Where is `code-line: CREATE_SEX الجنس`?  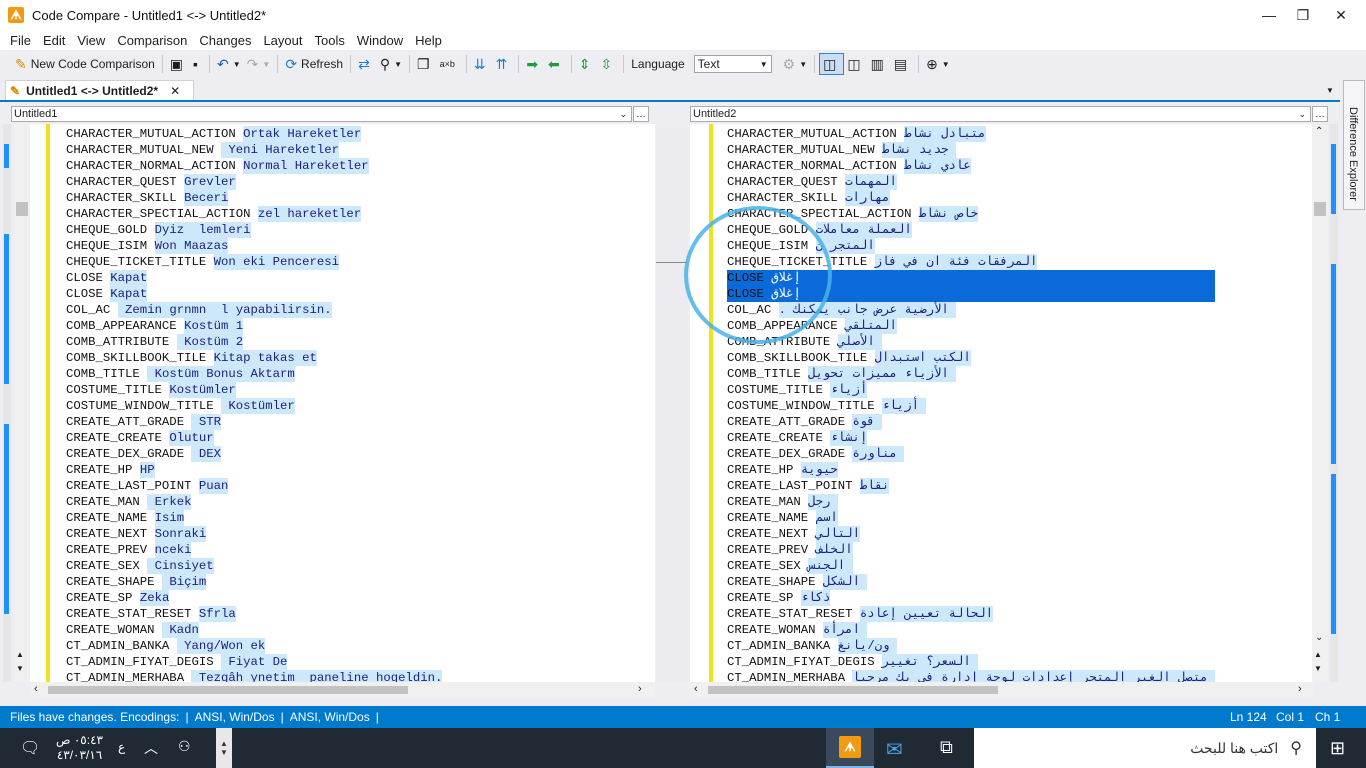 code-line: CREATE_SEX الجنس is located at coordinates (971, 566).